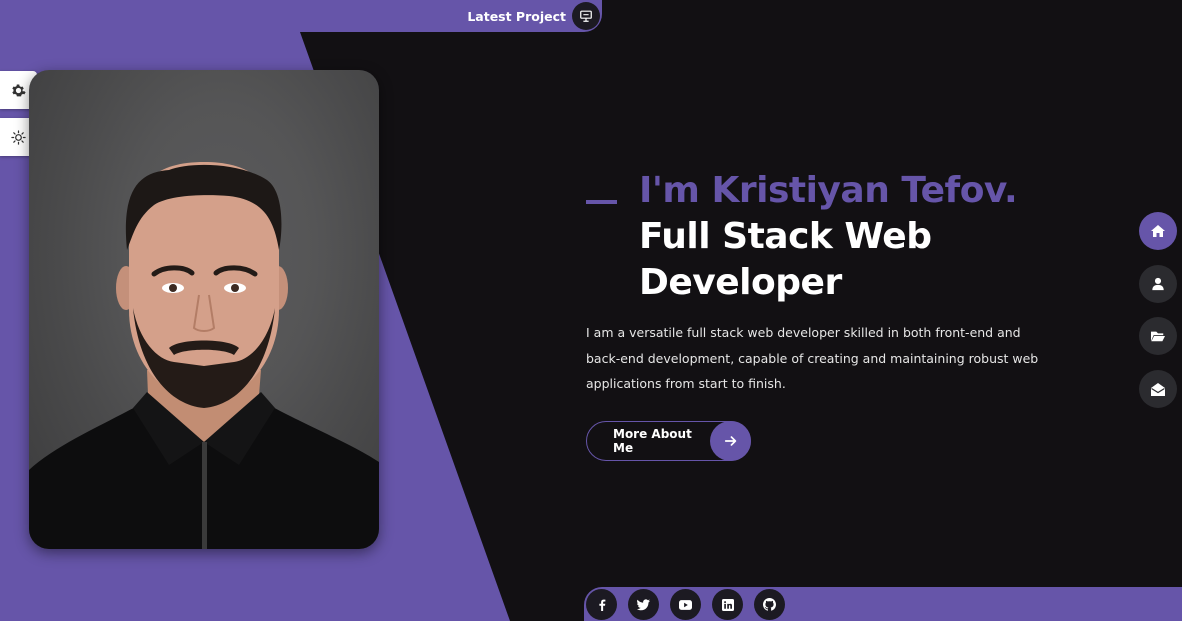 The image size is (1182, 621). I want to click on nav-about-button, so click(1158, 284).